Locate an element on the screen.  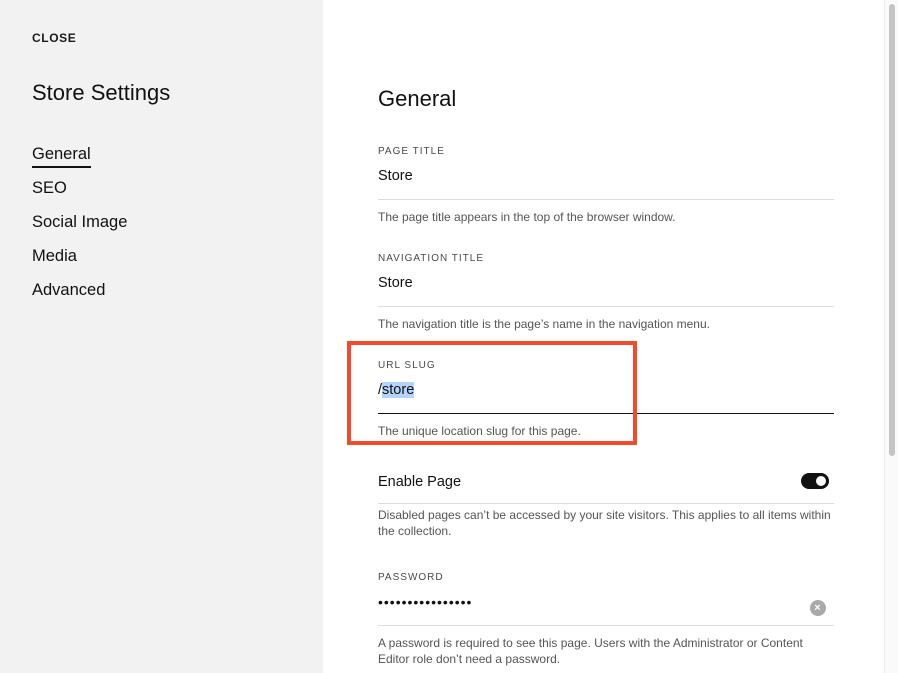
navigation-title-input: Store is located at coordinates (606, 291).